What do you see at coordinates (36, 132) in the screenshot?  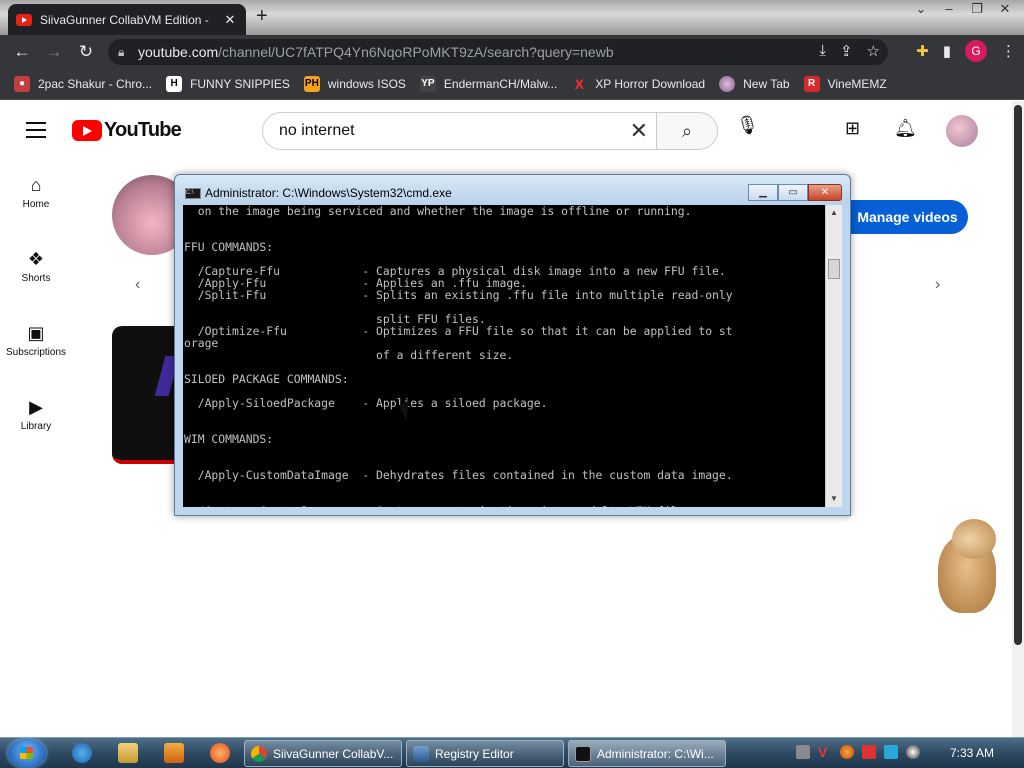 I see `hamburger-menu-icon` at bounding box center [36, 132].